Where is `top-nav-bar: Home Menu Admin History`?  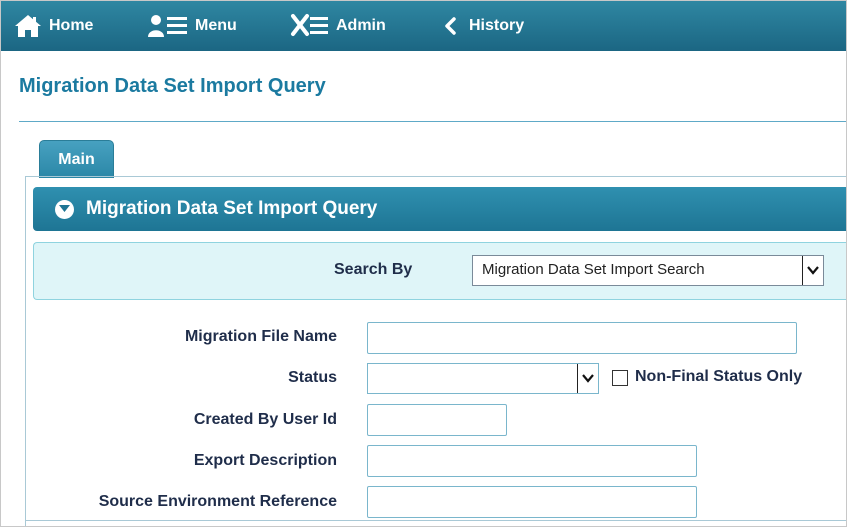 top-nav-bar: Home Menu Admin History is located at coordinates (423, 26).